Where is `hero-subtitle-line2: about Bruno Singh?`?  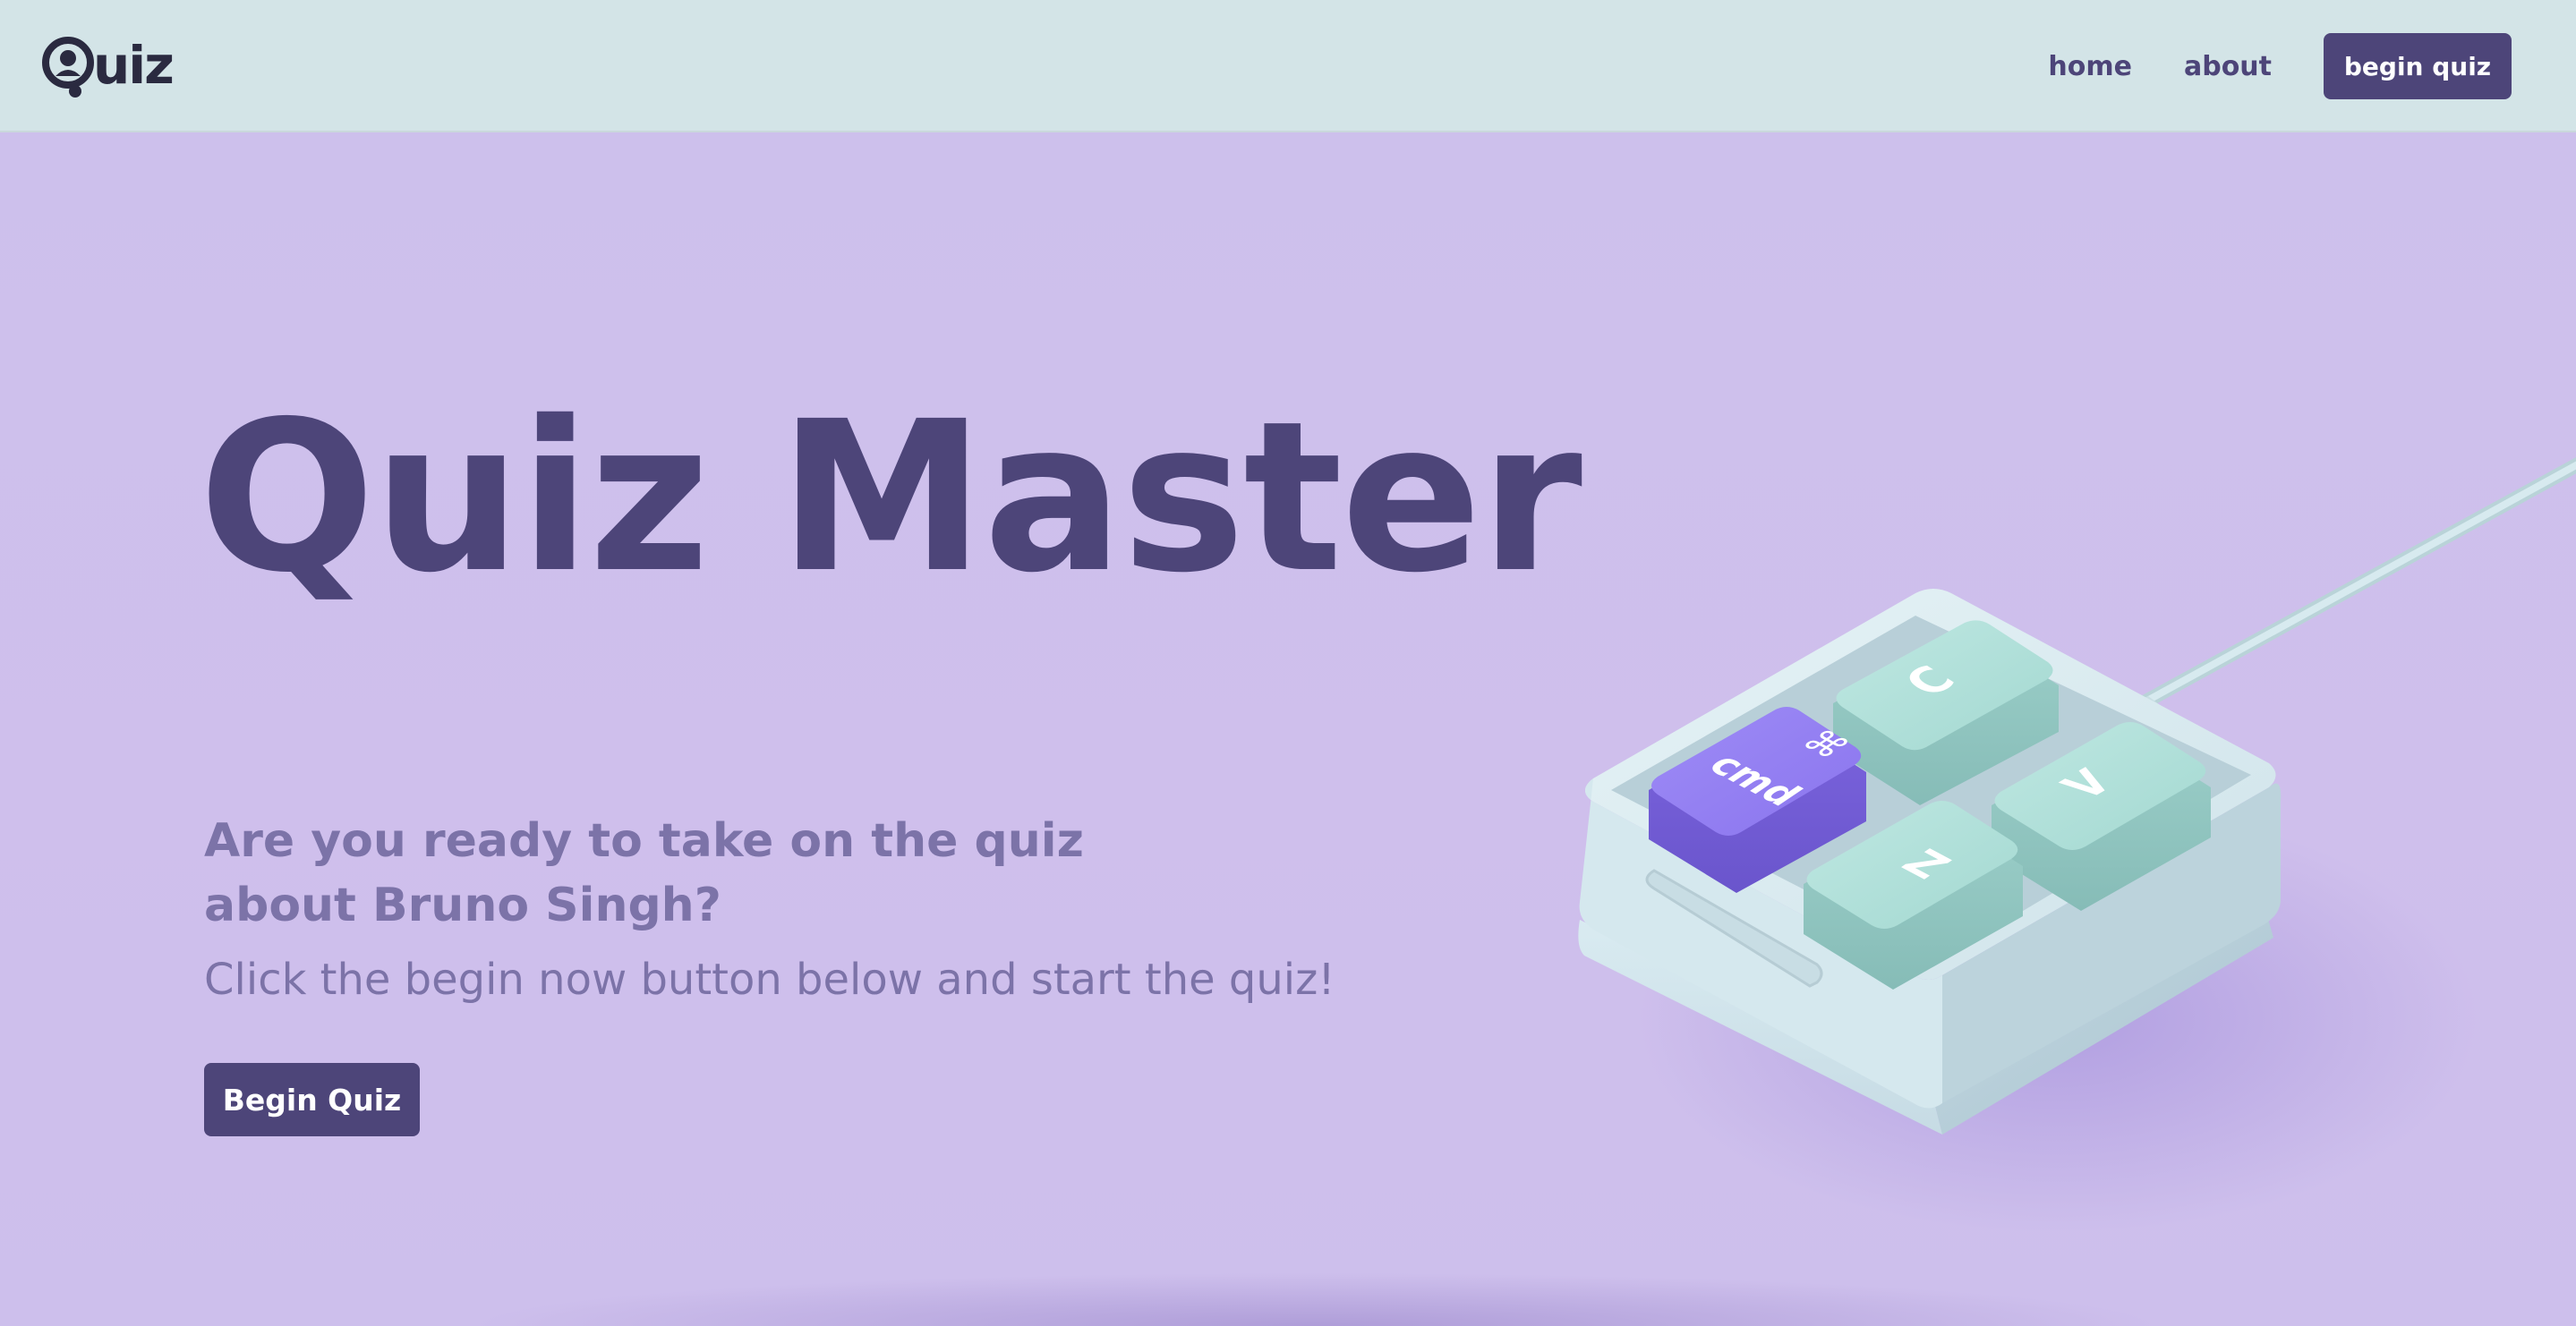 hero-subtitle-line2: about Bruno Singh? is located at coordinates (462, 905).